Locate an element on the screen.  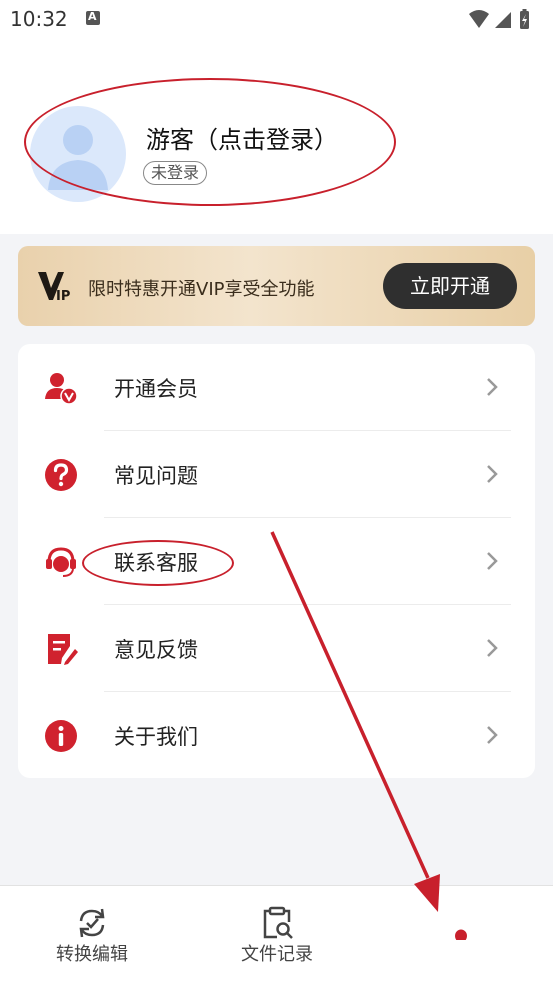
notification-a-icon is located at coordinates (93, 17).